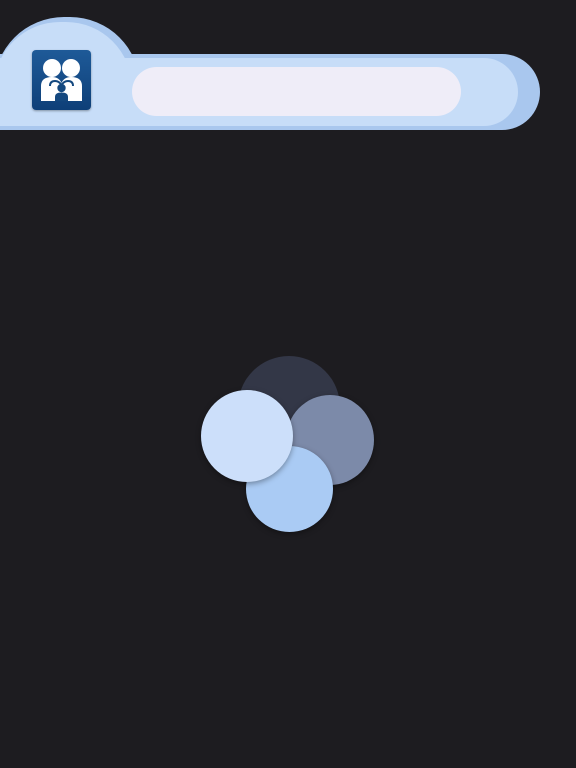 The height and width of the screenshot is (768, 576). I want to click on loading-indicator-icon, so click(288, 445).